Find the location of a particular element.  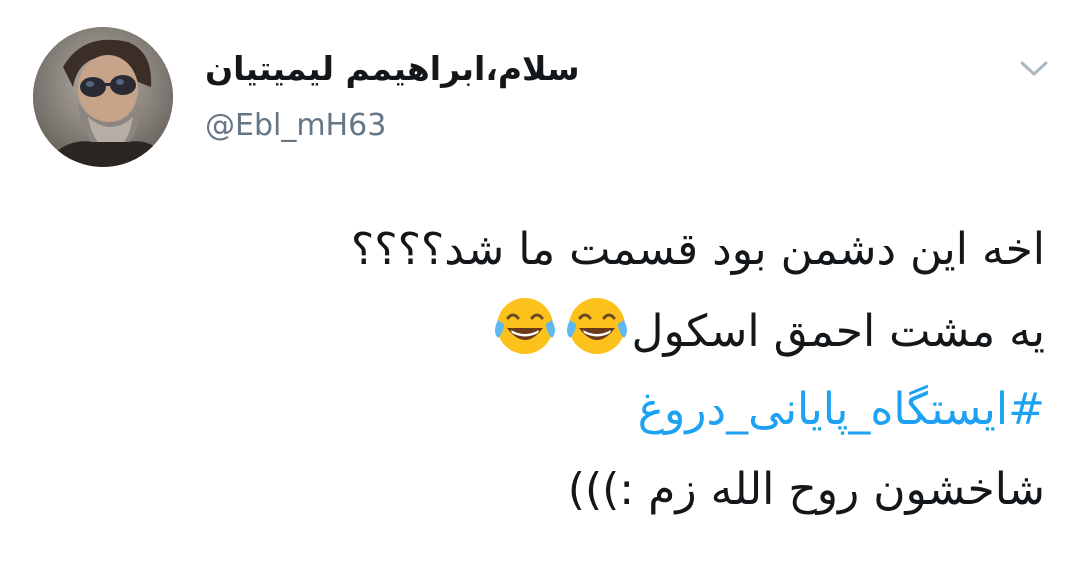

tweet-line-text: یه مشت احمق اسکول is located at coordinates (838, 331).